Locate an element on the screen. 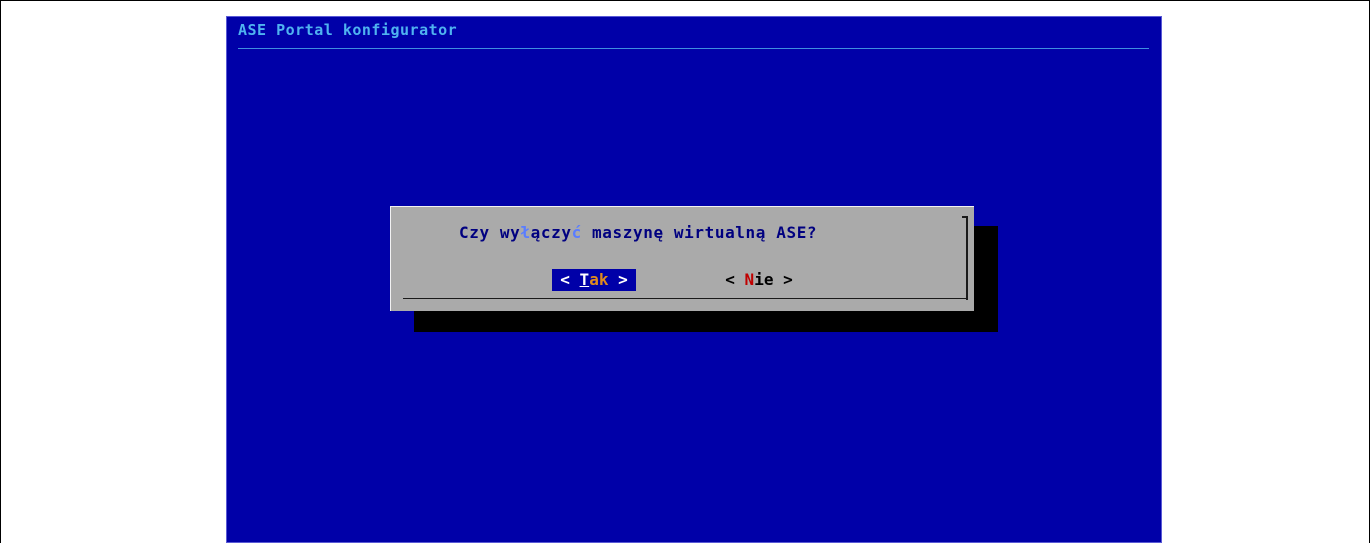 Image resolution: width=1372 pixels, height=544 pixels. dialog-border-right is located at coordinates (967, 258).